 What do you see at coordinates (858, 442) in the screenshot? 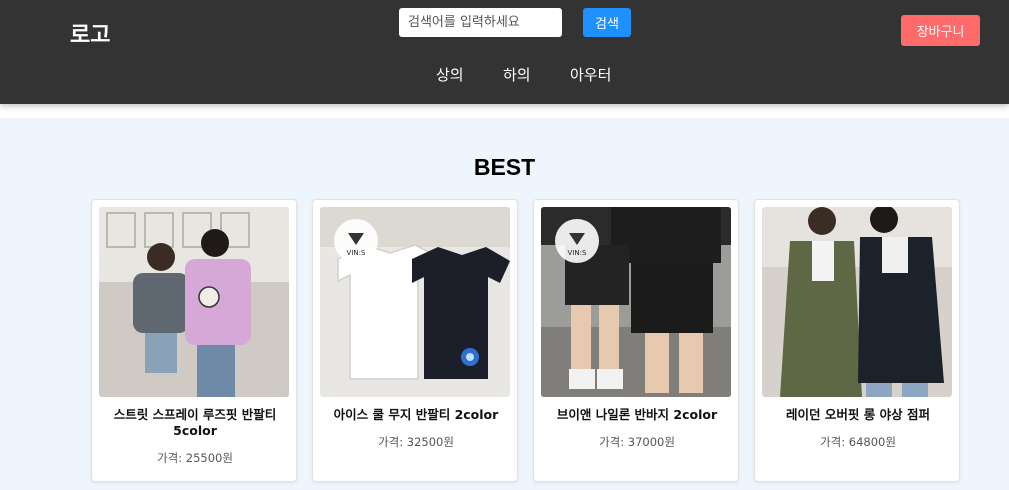
I see `product-price: 가격: 64800원` at bounding box center [858, 442].